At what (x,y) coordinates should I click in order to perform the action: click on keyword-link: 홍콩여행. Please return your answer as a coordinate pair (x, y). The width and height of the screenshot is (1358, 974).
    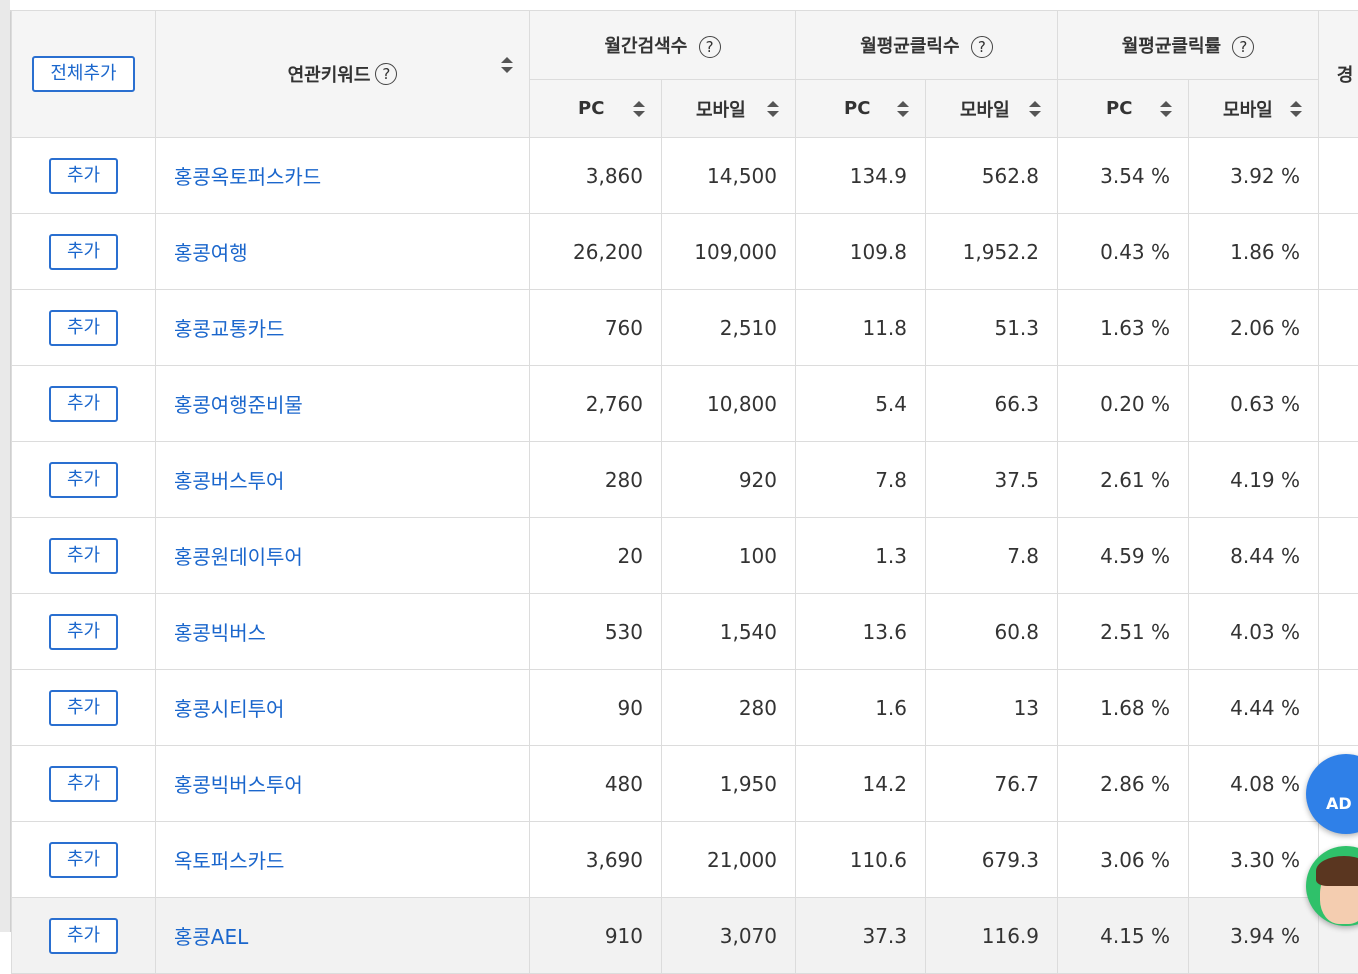
    Looking at the image, I should click on (211, 253).